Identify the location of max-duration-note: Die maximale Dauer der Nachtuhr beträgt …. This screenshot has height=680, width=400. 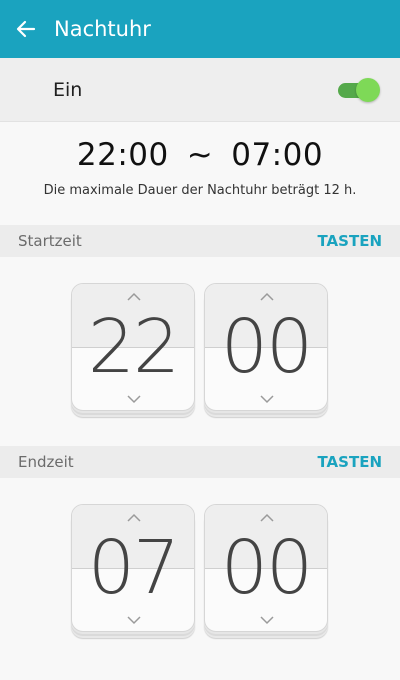
(200, 190).